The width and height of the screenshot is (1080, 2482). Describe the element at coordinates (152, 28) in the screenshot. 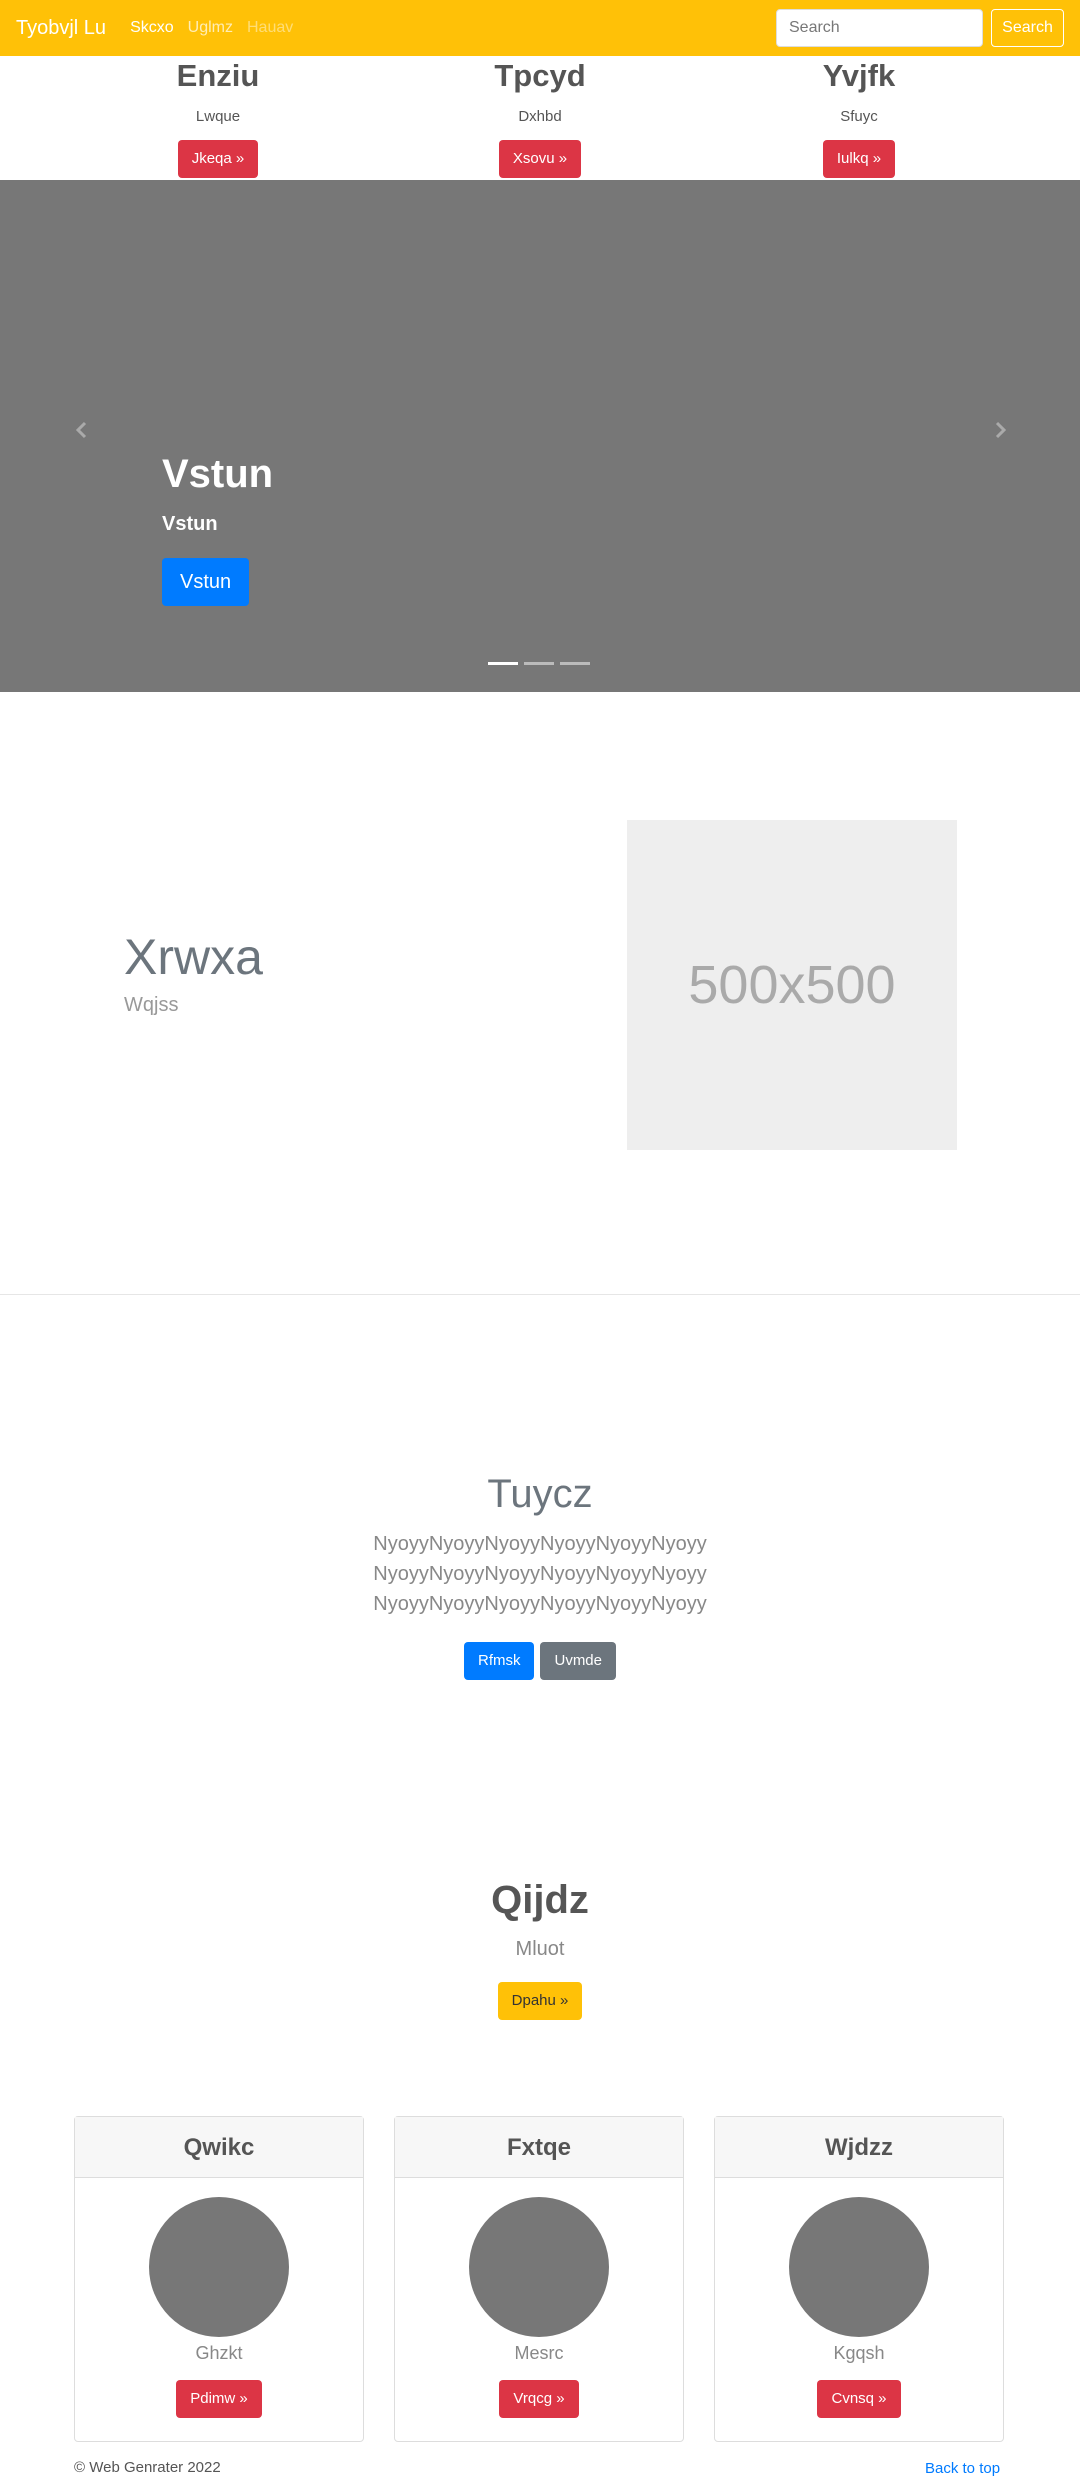

I see `nav-link-skcxo: Skcxo` at that location.